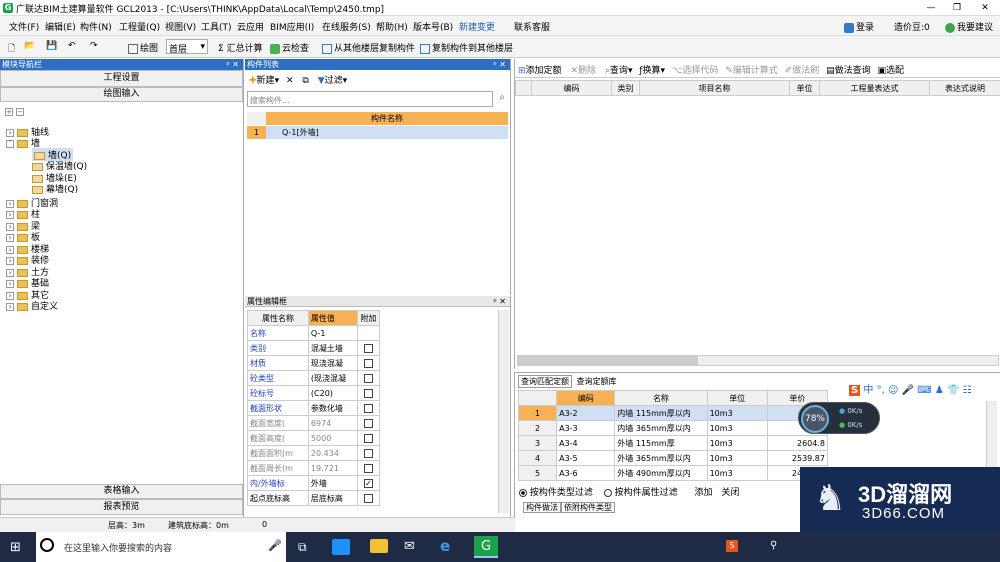 This screenshot has height=562, width=1000. Describe the element at coordinates (302, 547) in the screenshot. I see `task-view-icon: ⧉` at that location.